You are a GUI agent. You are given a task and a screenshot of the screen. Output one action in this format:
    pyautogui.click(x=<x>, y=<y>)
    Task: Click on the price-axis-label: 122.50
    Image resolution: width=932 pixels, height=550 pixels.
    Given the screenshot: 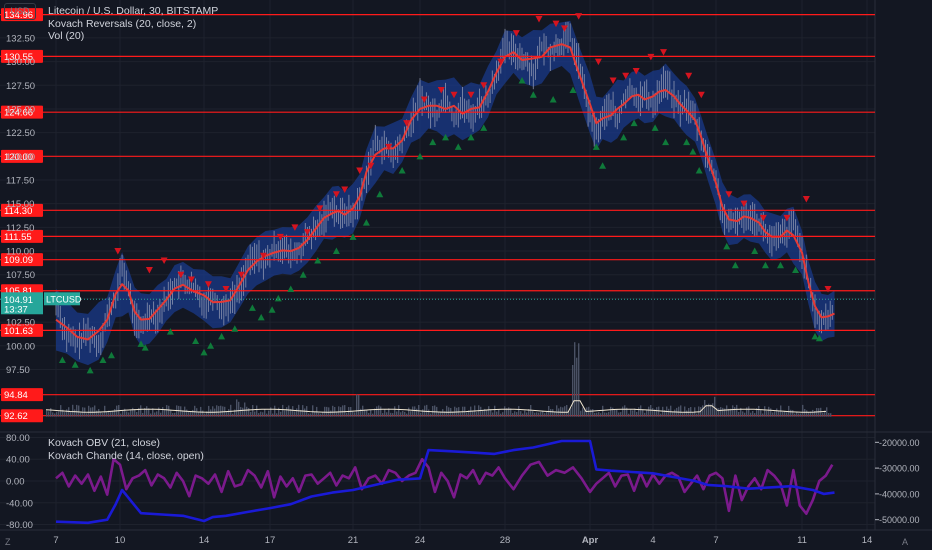 What is the action you would take?
    pyautogui.click(x=20, y=133)
    